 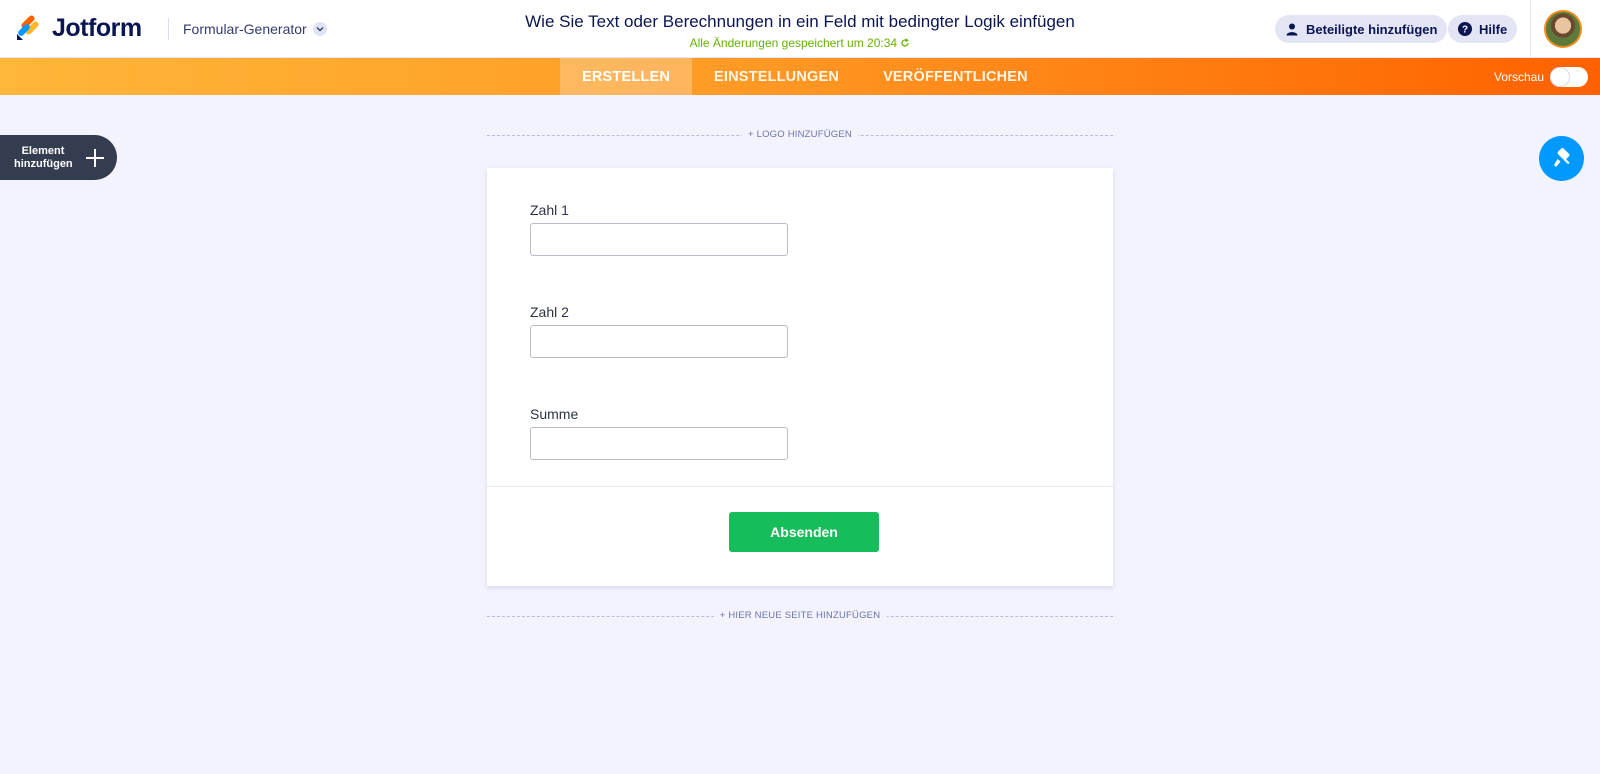 I want to click on help-icon: ?, so click(x=1465, y=29).